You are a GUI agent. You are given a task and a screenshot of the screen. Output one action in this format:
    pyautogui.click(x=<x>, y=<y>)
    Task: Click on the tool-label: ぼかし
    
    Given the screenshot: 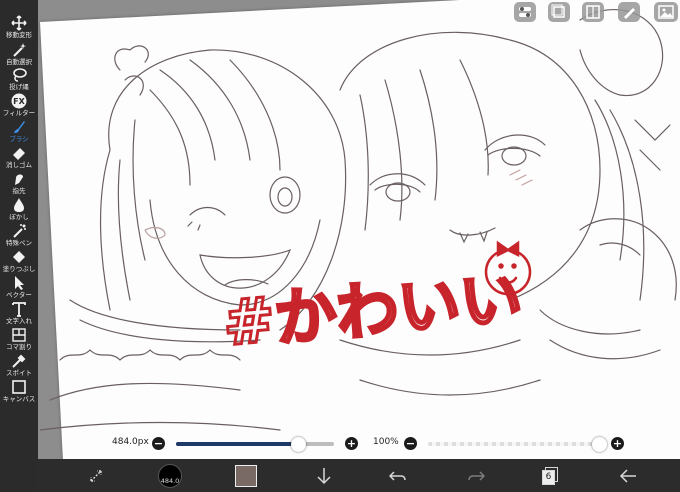 What is the action you would take?
    pyautogui.click(x=19, y=217)
    